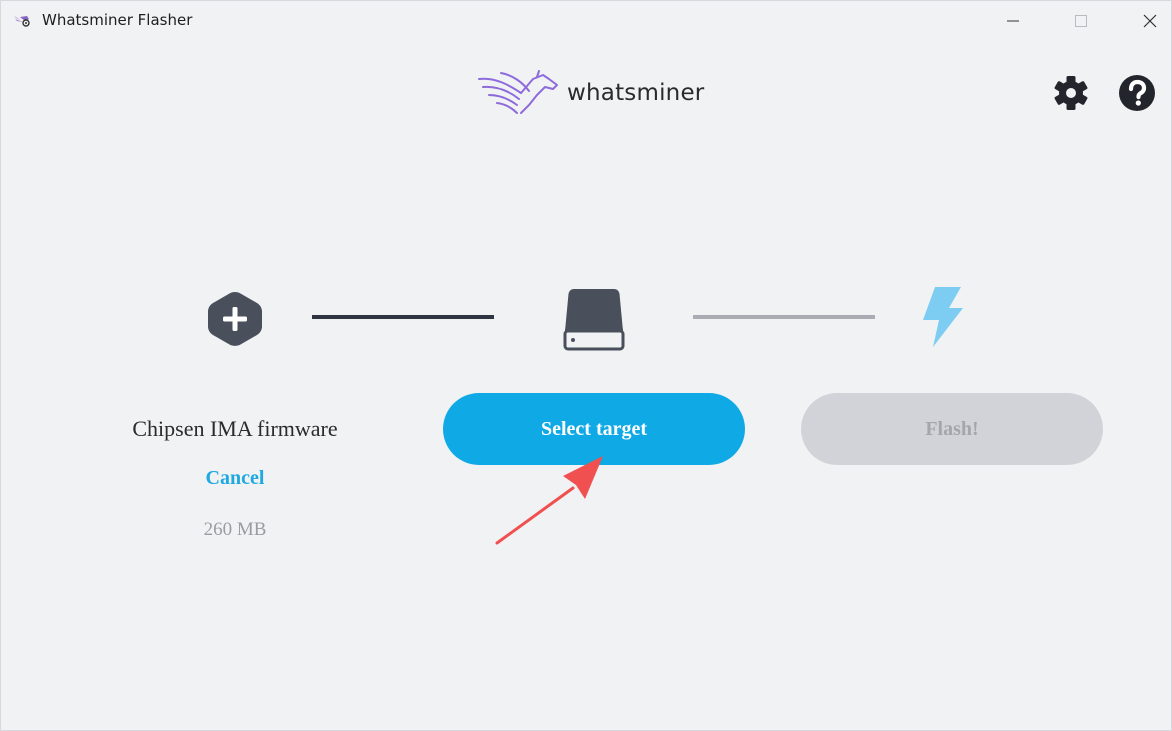 The width and height of the screenshot is (1172, 731). I want to click on maximize-icon, so click(1081, 21).